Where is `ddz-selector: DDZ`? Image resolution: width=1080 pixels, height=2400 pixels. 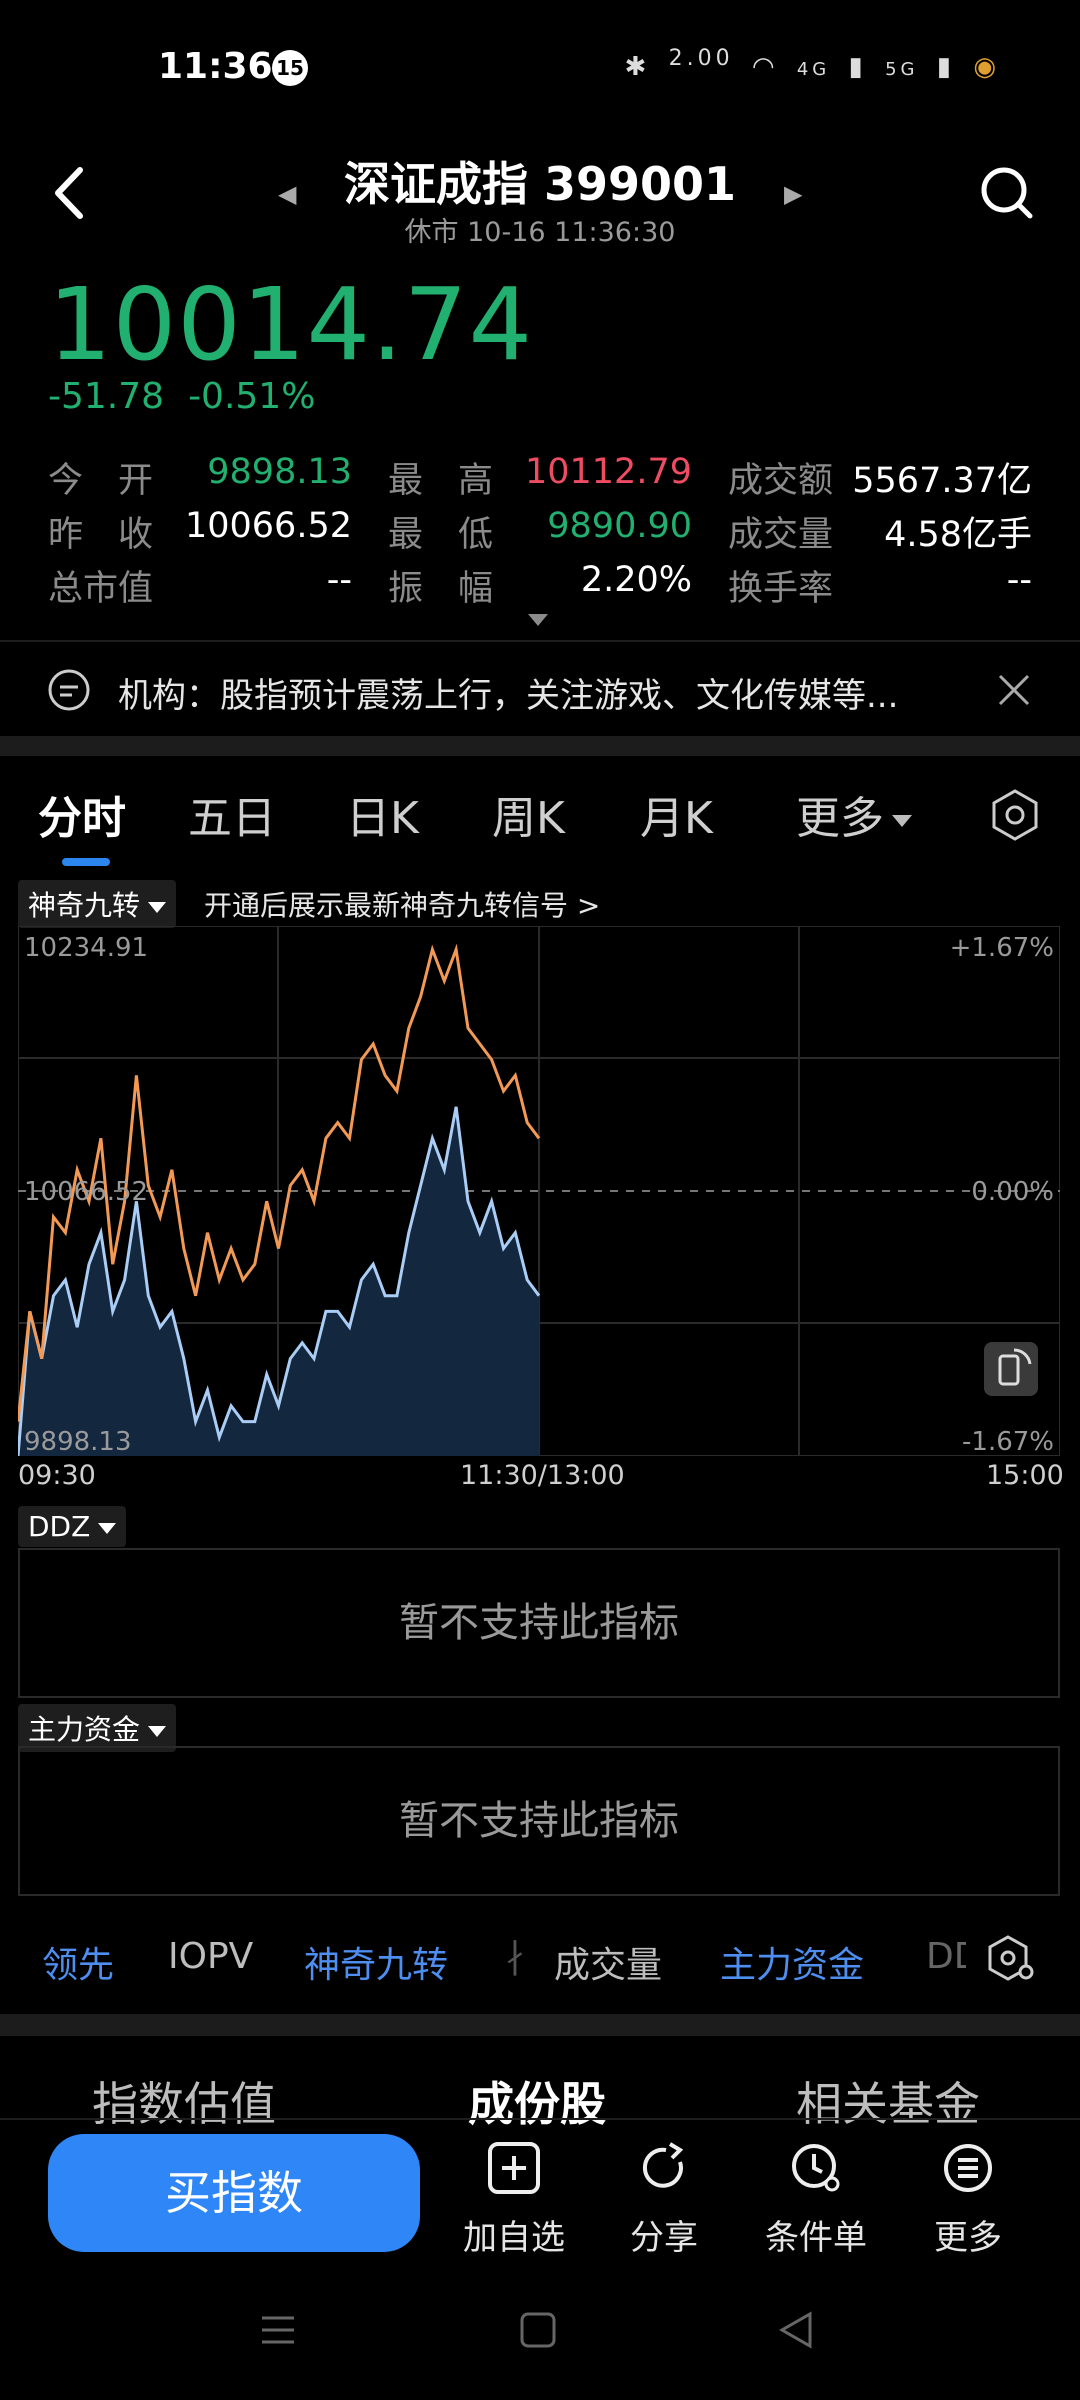 ddz-selector: DDZ is located at coordinates (72, 1526).